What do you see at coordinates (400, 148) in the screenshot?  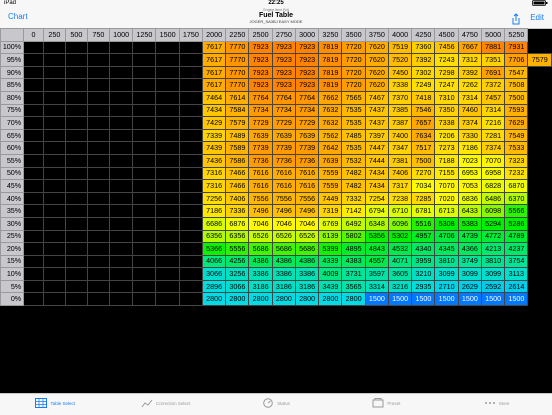 I see `table-cell: 7347` at bounding box center [400, 148].